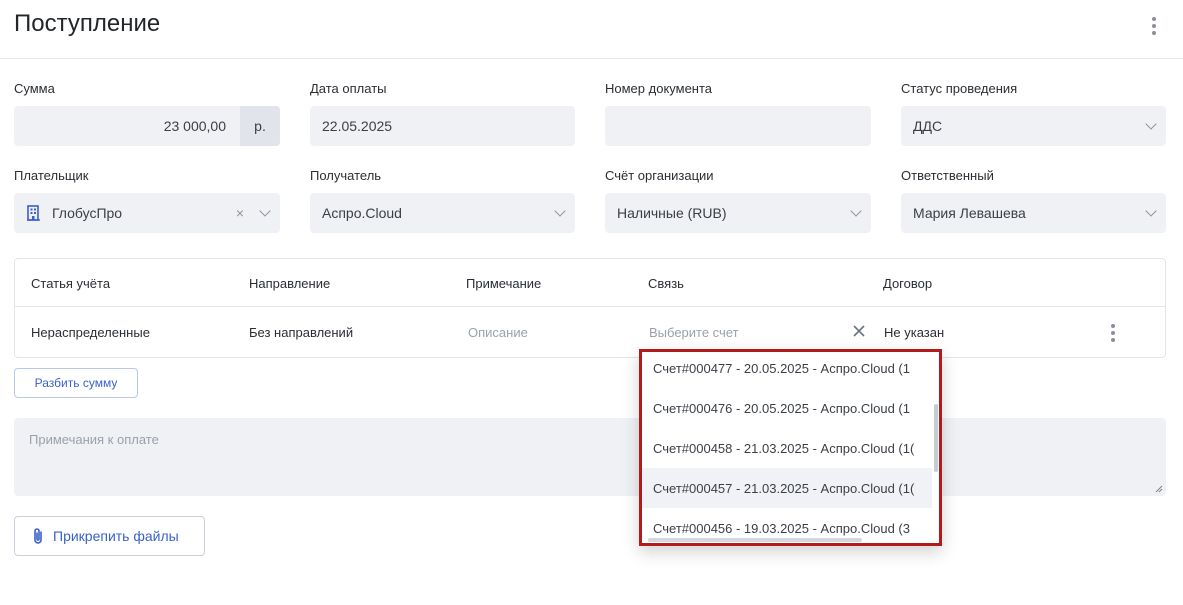  Describe the element at coordinates (147, 126) in the screenshot. I see `sum-input: 23 000,00 р.` at that location.